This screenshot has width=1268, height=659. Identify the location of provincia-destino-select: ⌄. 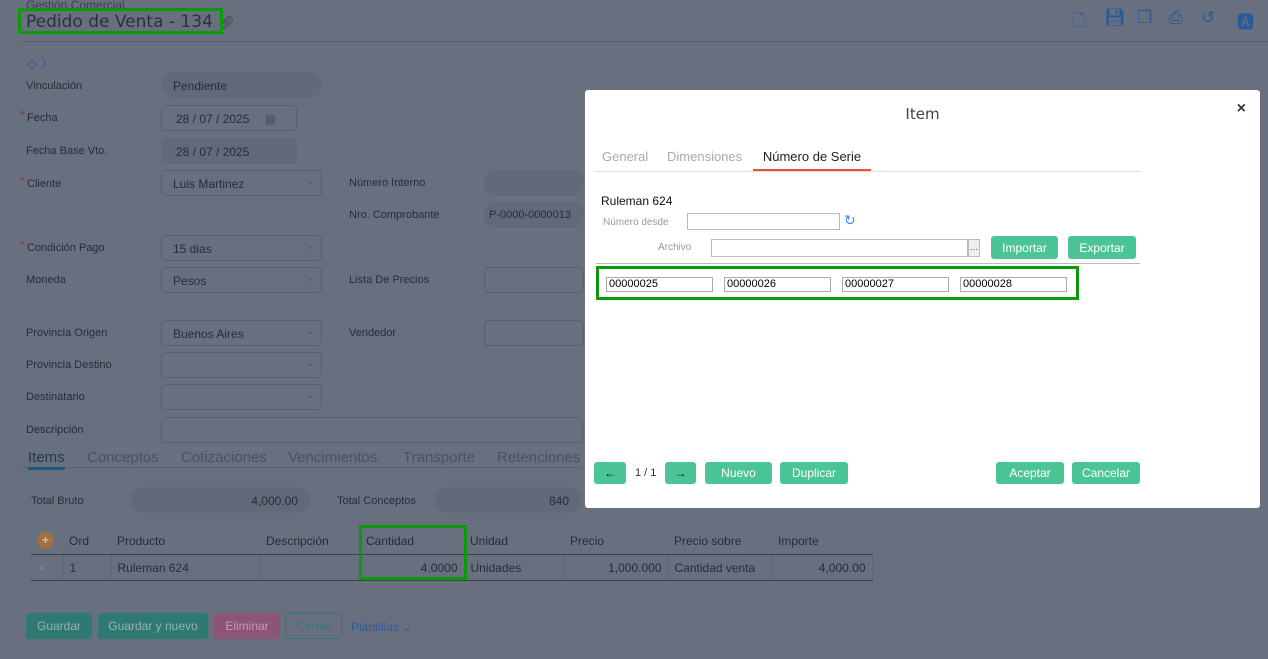
(241, 365).